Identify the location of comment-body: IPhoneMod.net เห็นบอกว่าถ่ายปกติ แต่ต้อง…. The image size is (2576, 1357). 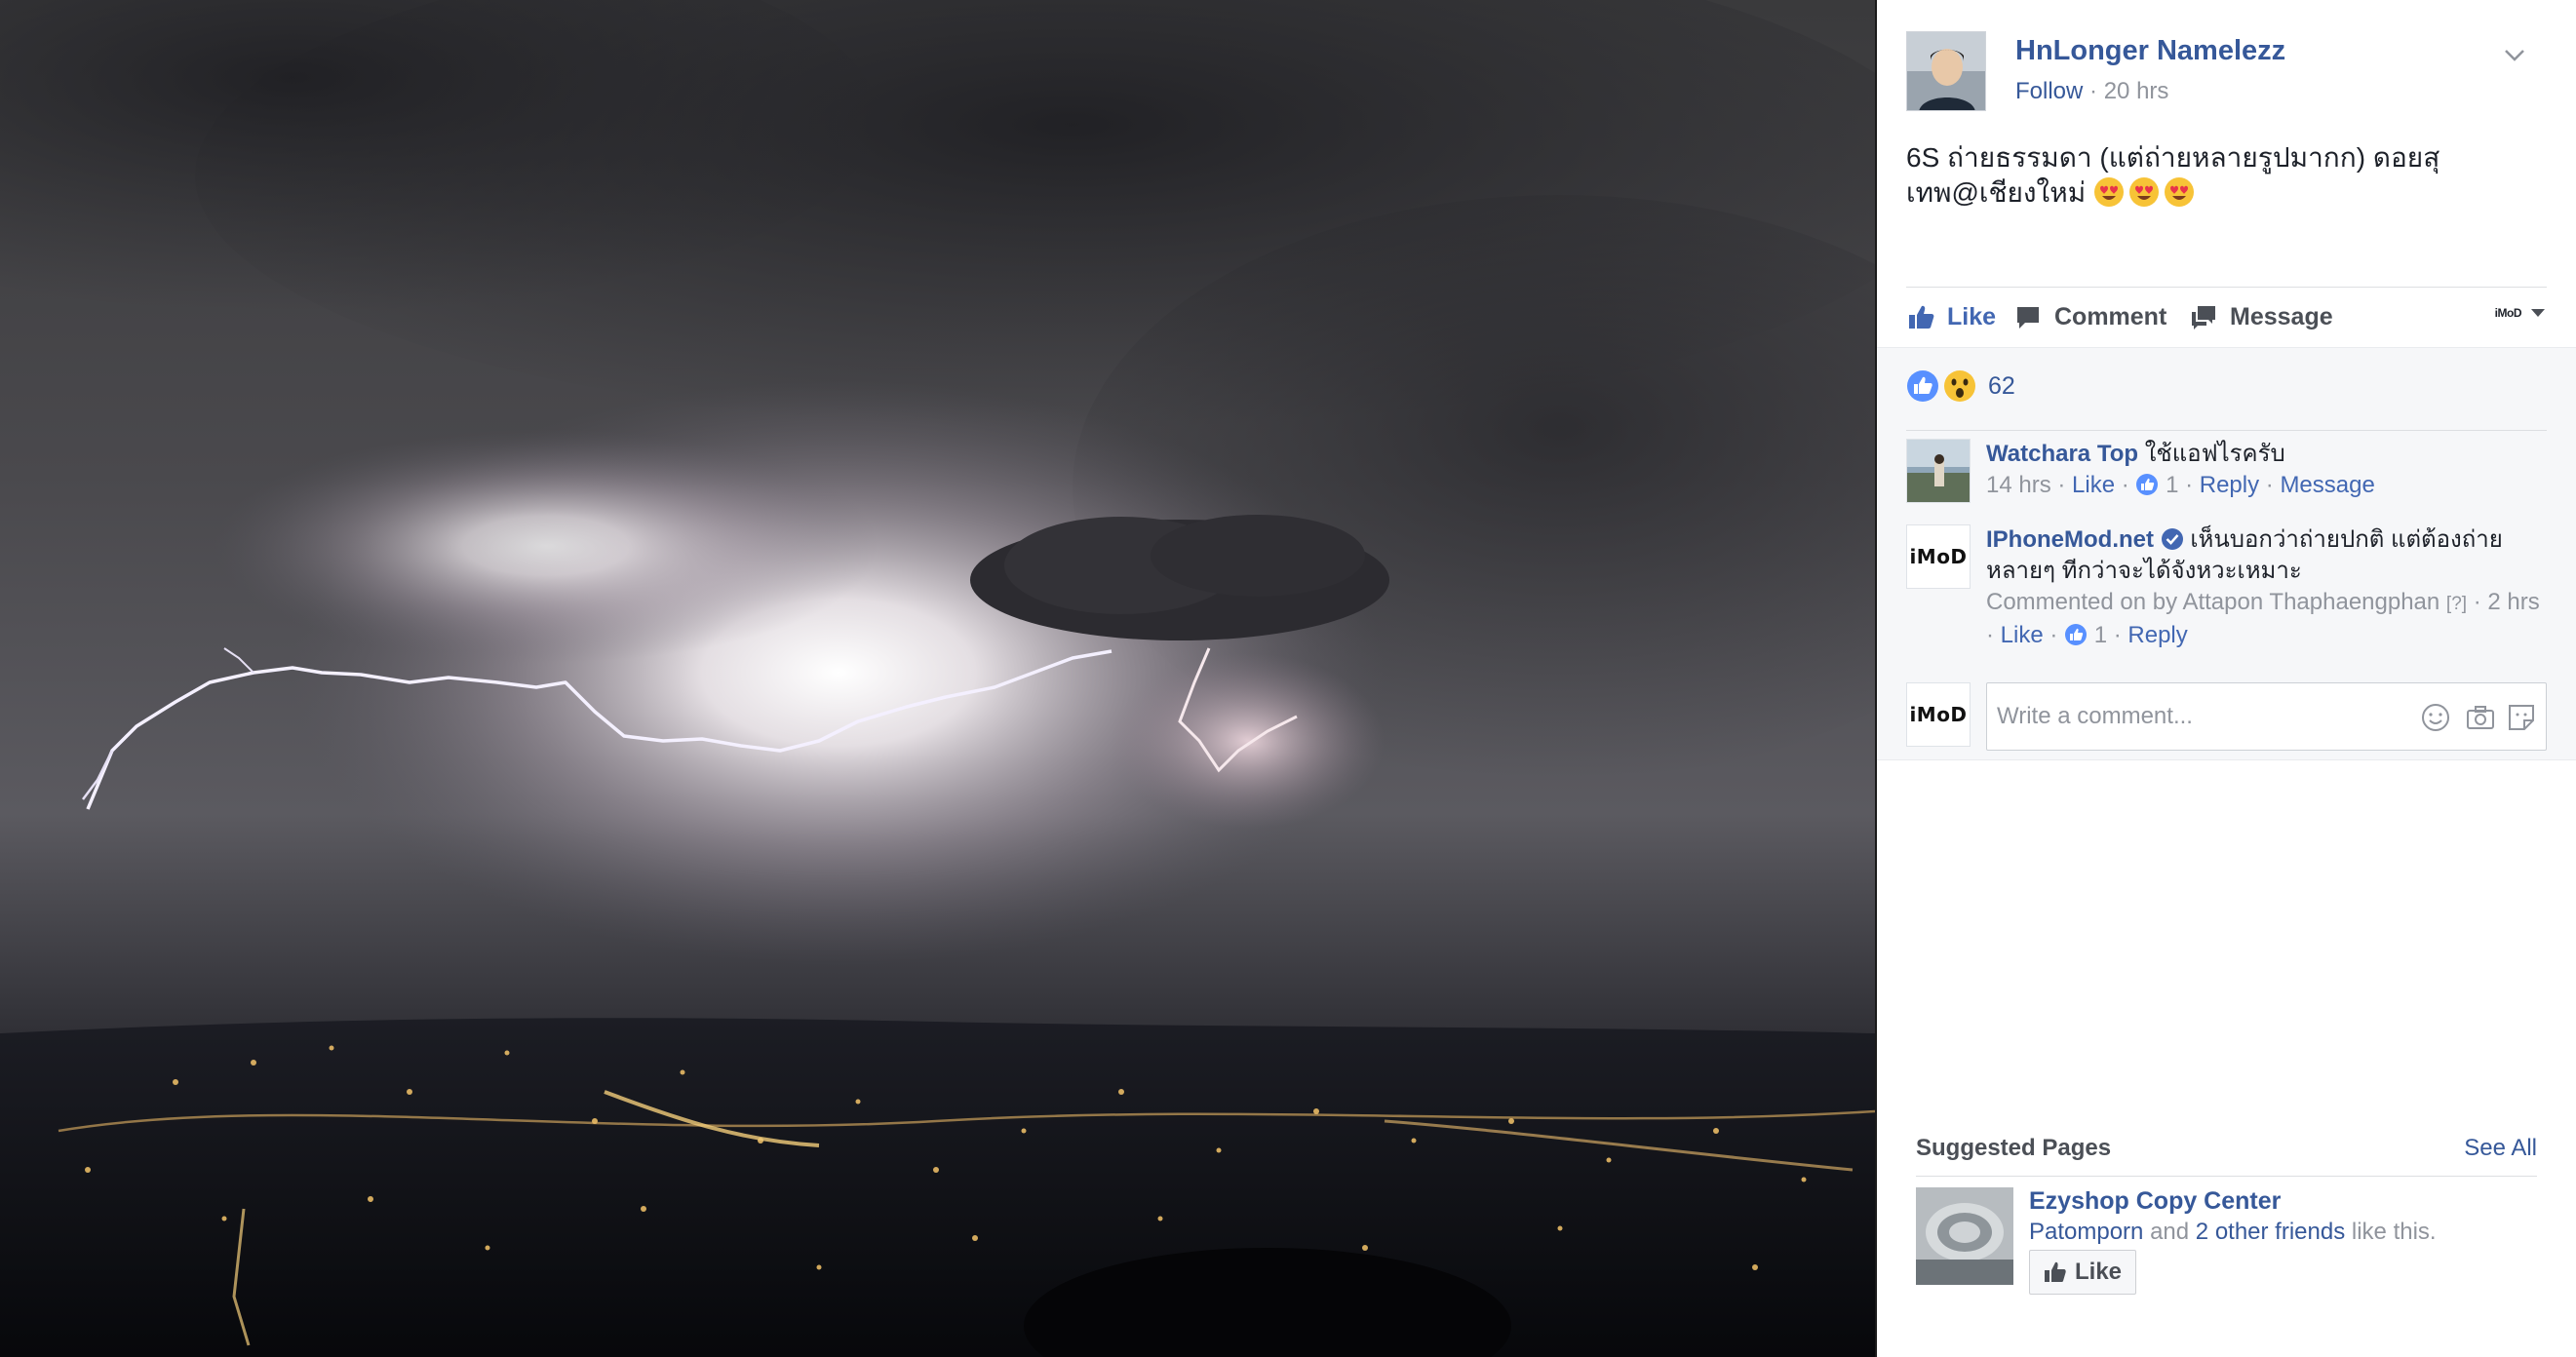
(2266, 587).